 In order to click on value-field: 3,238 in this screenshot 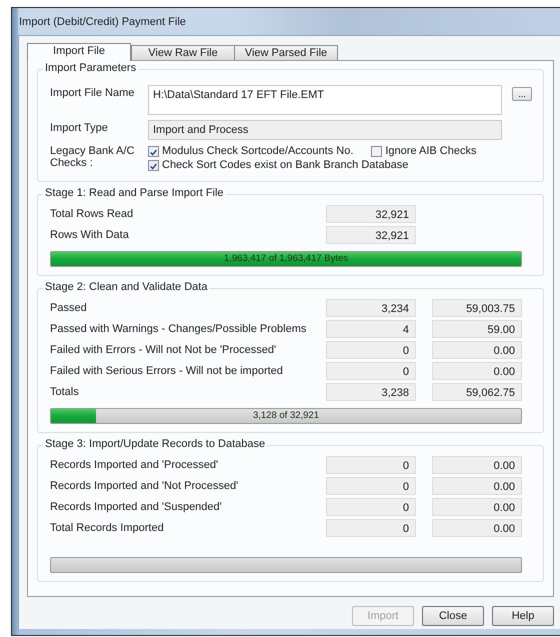, I will do `click(371, 392)`.